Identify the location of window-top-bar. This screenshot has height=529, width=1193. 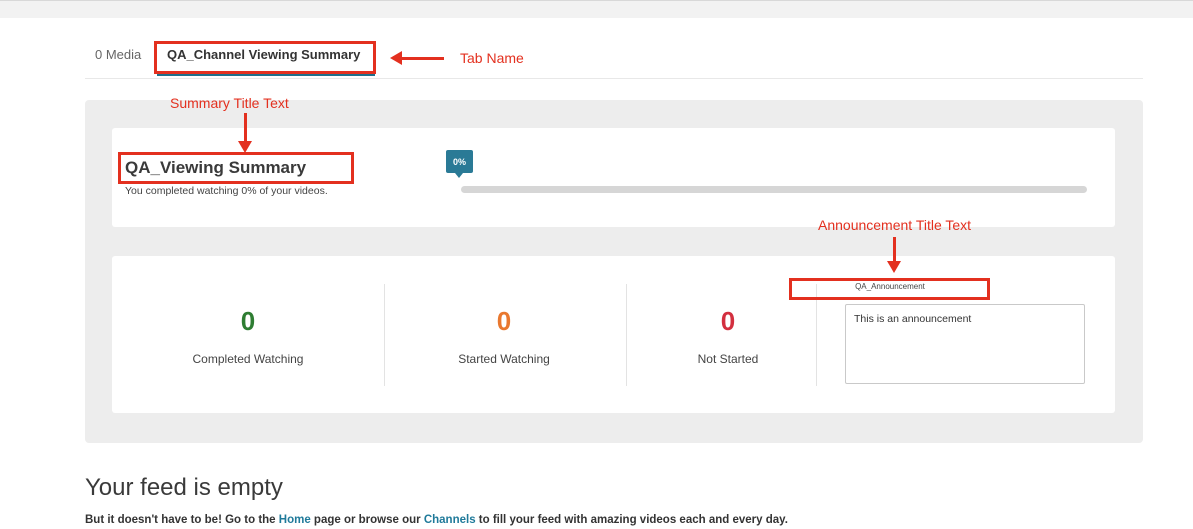
(596, 9).